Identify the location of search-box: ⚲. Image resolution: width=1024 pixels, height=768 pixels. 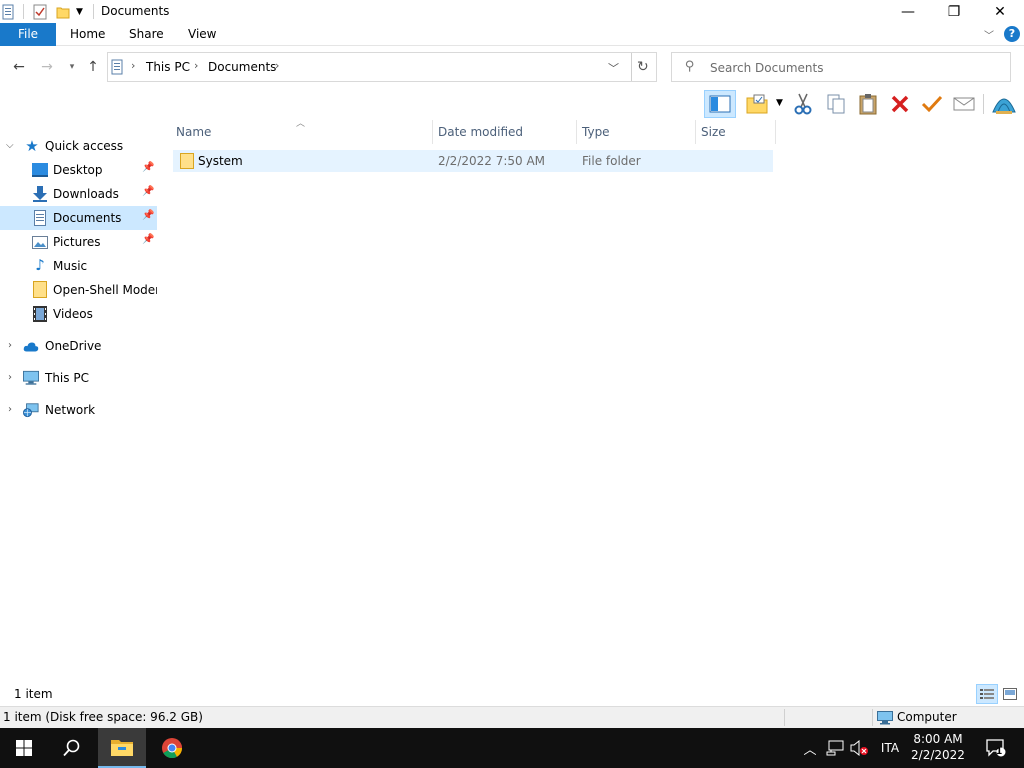
(841, 67).